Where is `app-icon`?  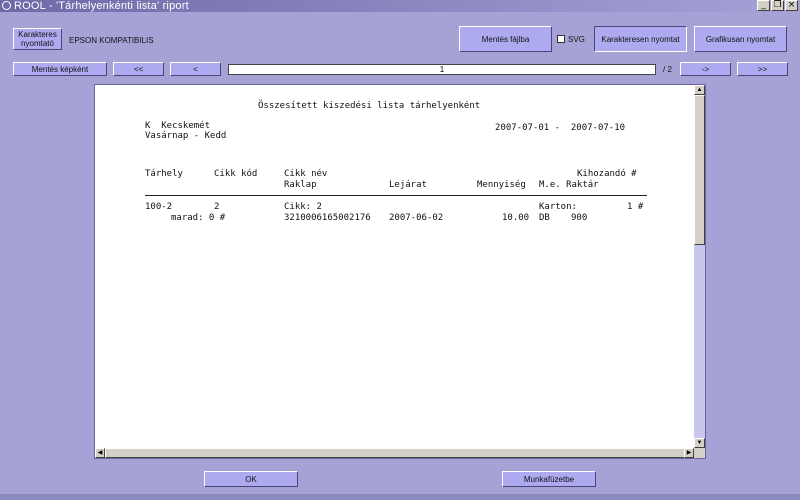
app-icon is located at coordinates (6, 5).